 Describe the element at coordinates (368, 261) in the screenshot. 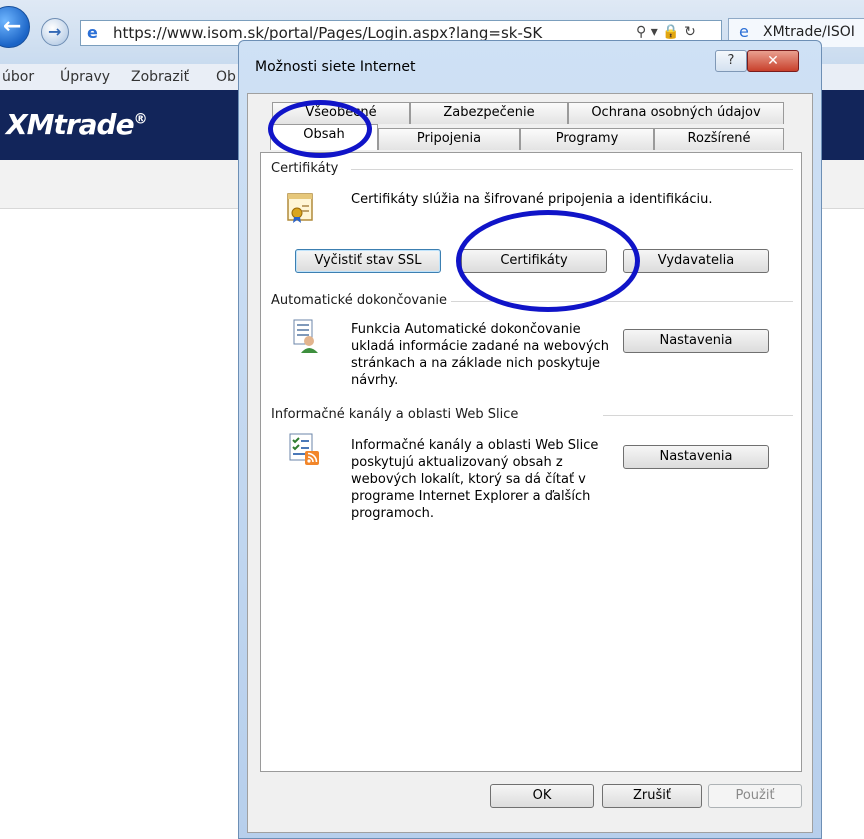

I see `clear-ssl-button: Vyčistiť stav SSL` at that location.